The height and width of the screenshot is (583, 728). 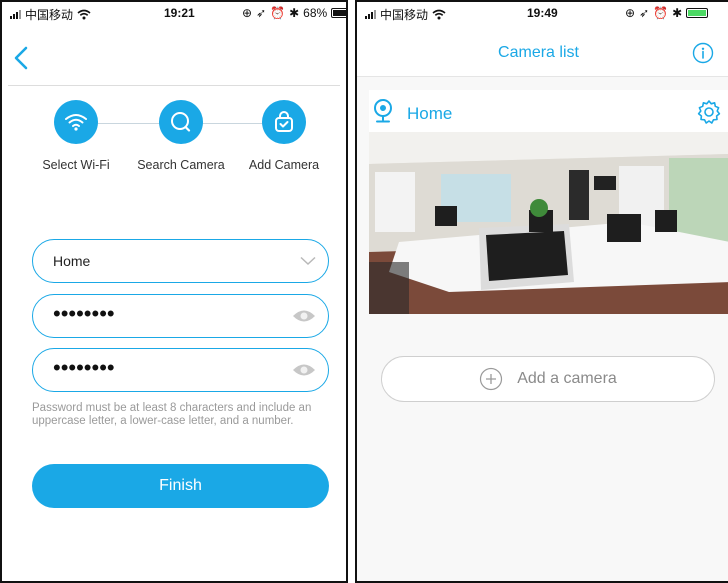 What do you see at coordinates (567, 378) in the screenshot?
I see `add-camera-label: Add a camera` at bounding box center [567, 378].